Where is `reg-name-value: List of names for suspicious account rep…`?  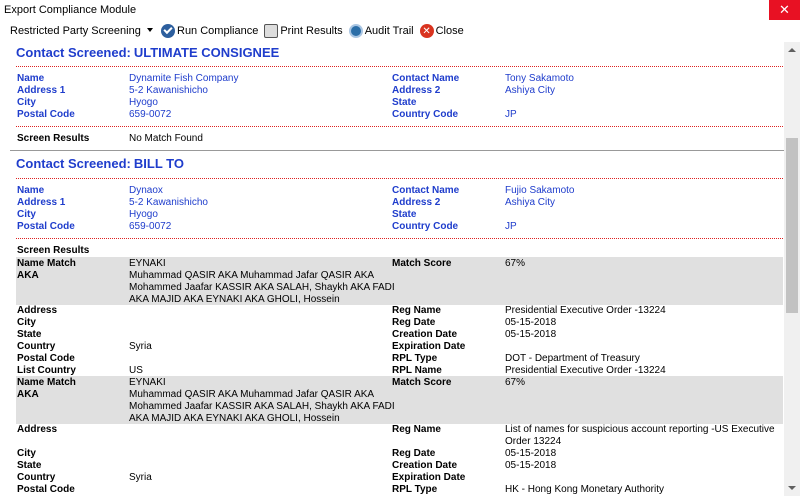 reg-name-value: List of names for suspicious account rep… is located at coordinates (640, 436).